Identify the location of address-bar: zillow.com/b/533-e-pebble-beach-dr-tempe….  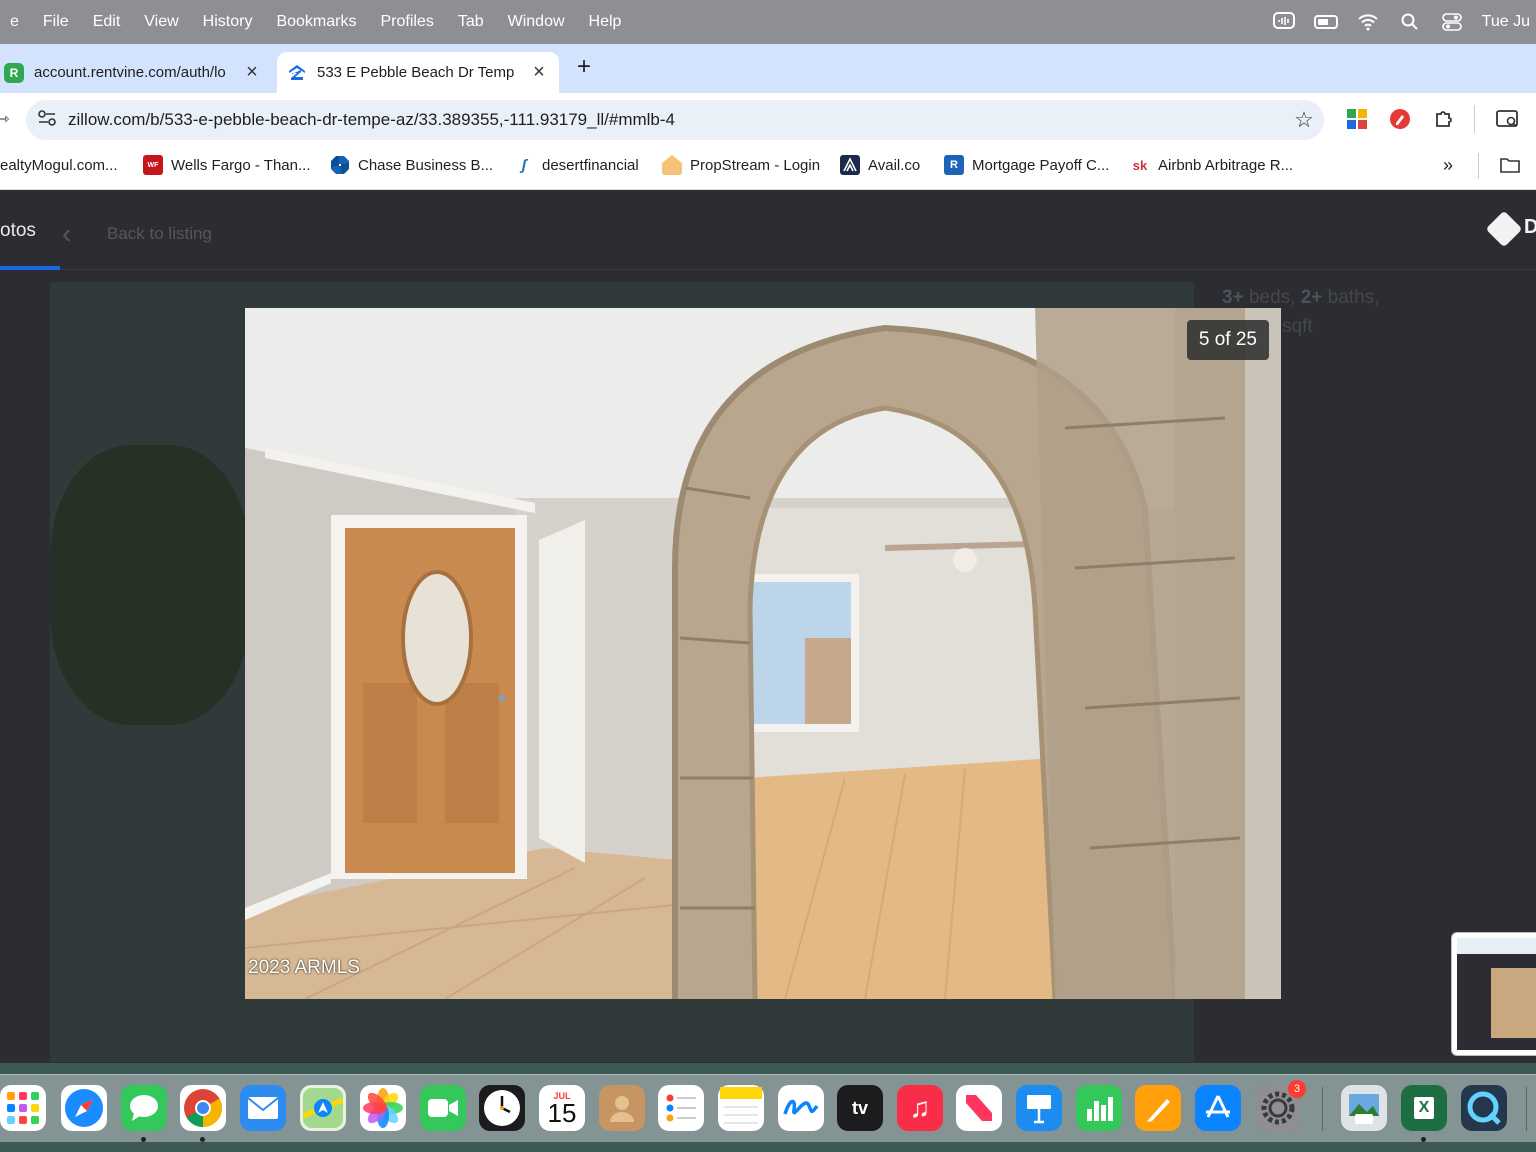
(675, 120).